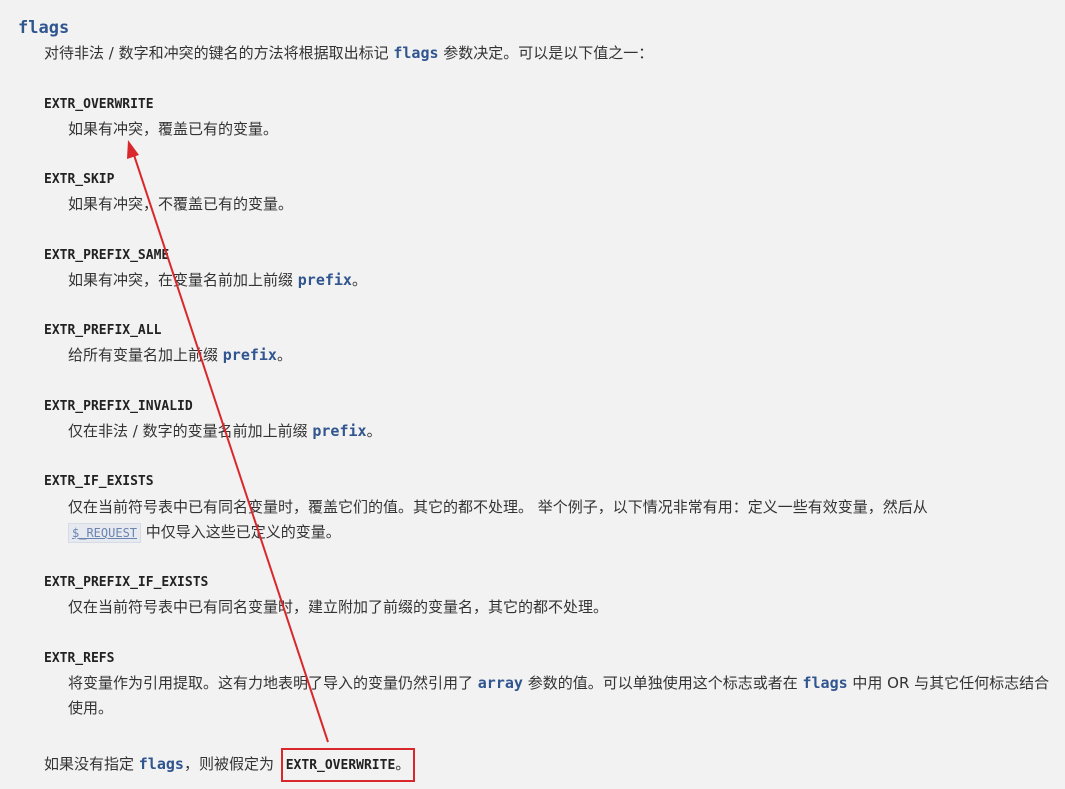 The width and height of the screenshot is (1065, 789). What do you see at coordinates (560, 532) in the screenshot?
I see `desc-line: $_REQUEST 中仅导入这些已定义的变量。` at bounding box center [560, 532].